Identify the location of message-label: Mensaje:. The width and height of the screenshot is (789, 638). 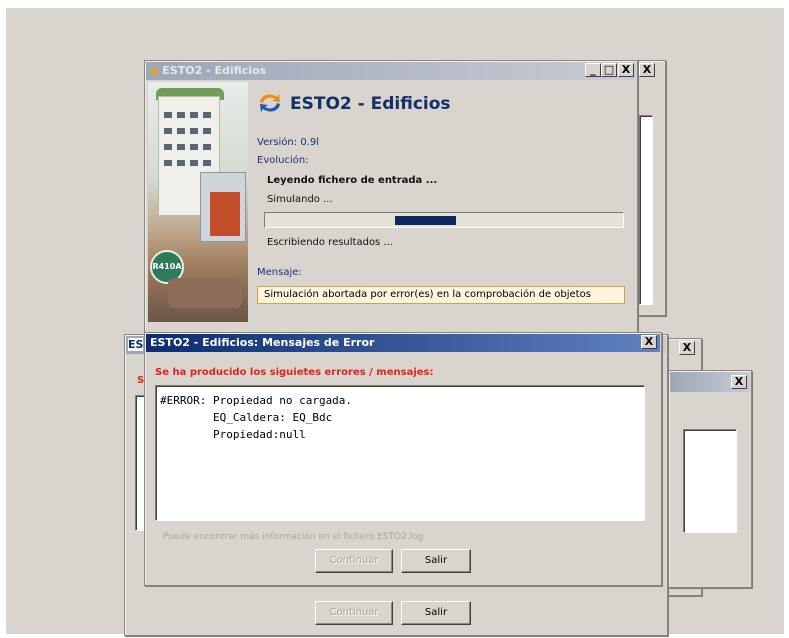
(279, 272).